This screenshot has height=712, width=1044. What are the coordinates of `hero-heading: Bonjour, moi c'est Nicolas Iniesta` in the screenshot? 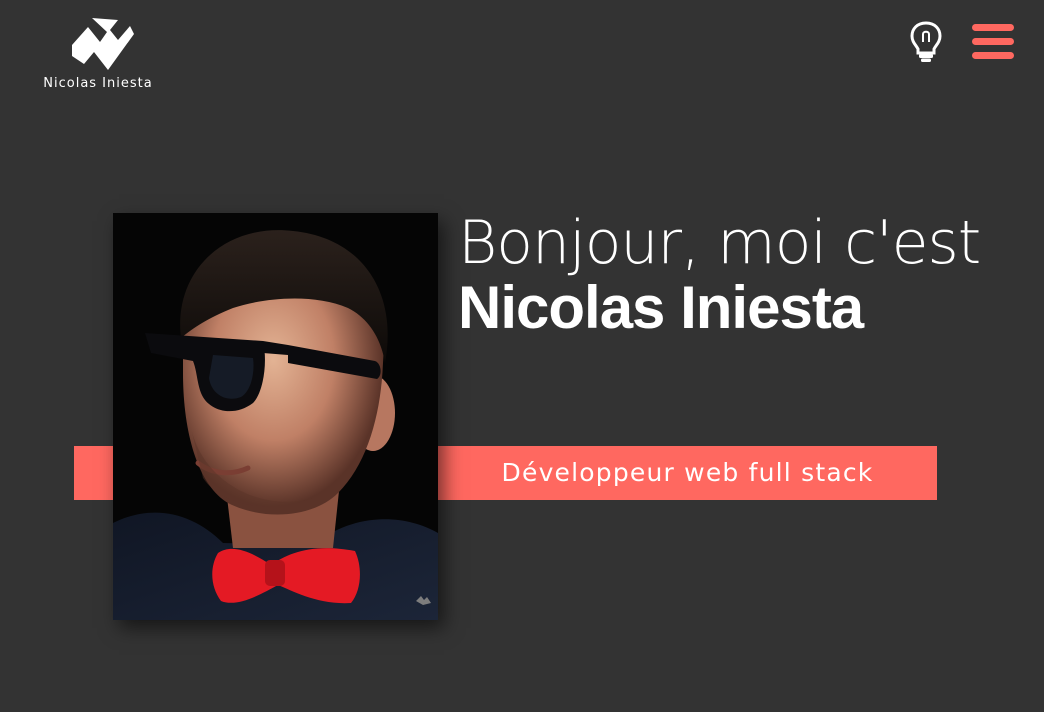 It's located at (719, 274).